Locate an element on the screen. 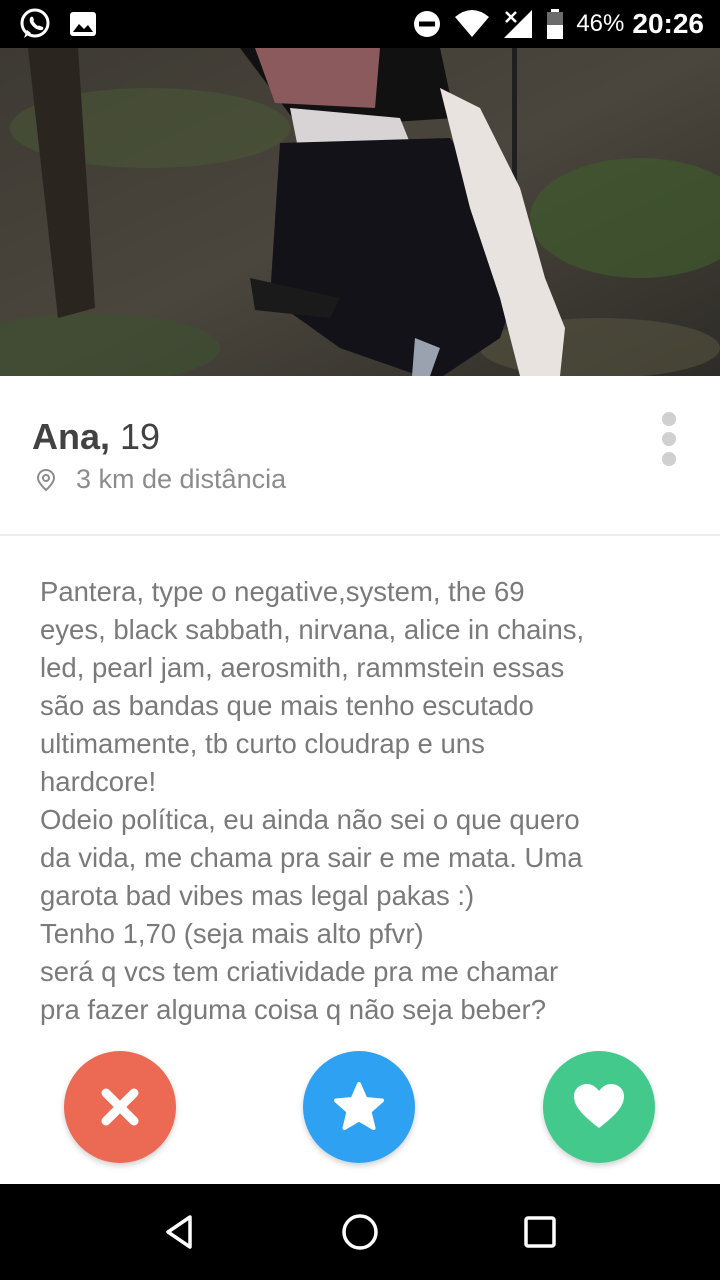 The height and width of the screenshot is (1280, 720). nope-button is located at coordinates (120, 1107).